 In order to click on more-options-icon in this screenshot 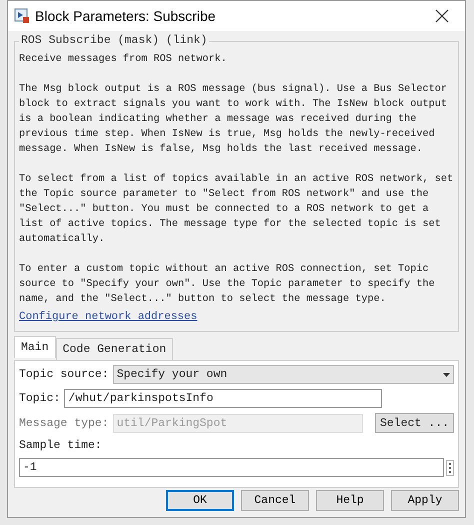, I will do `click(450, 468)`.